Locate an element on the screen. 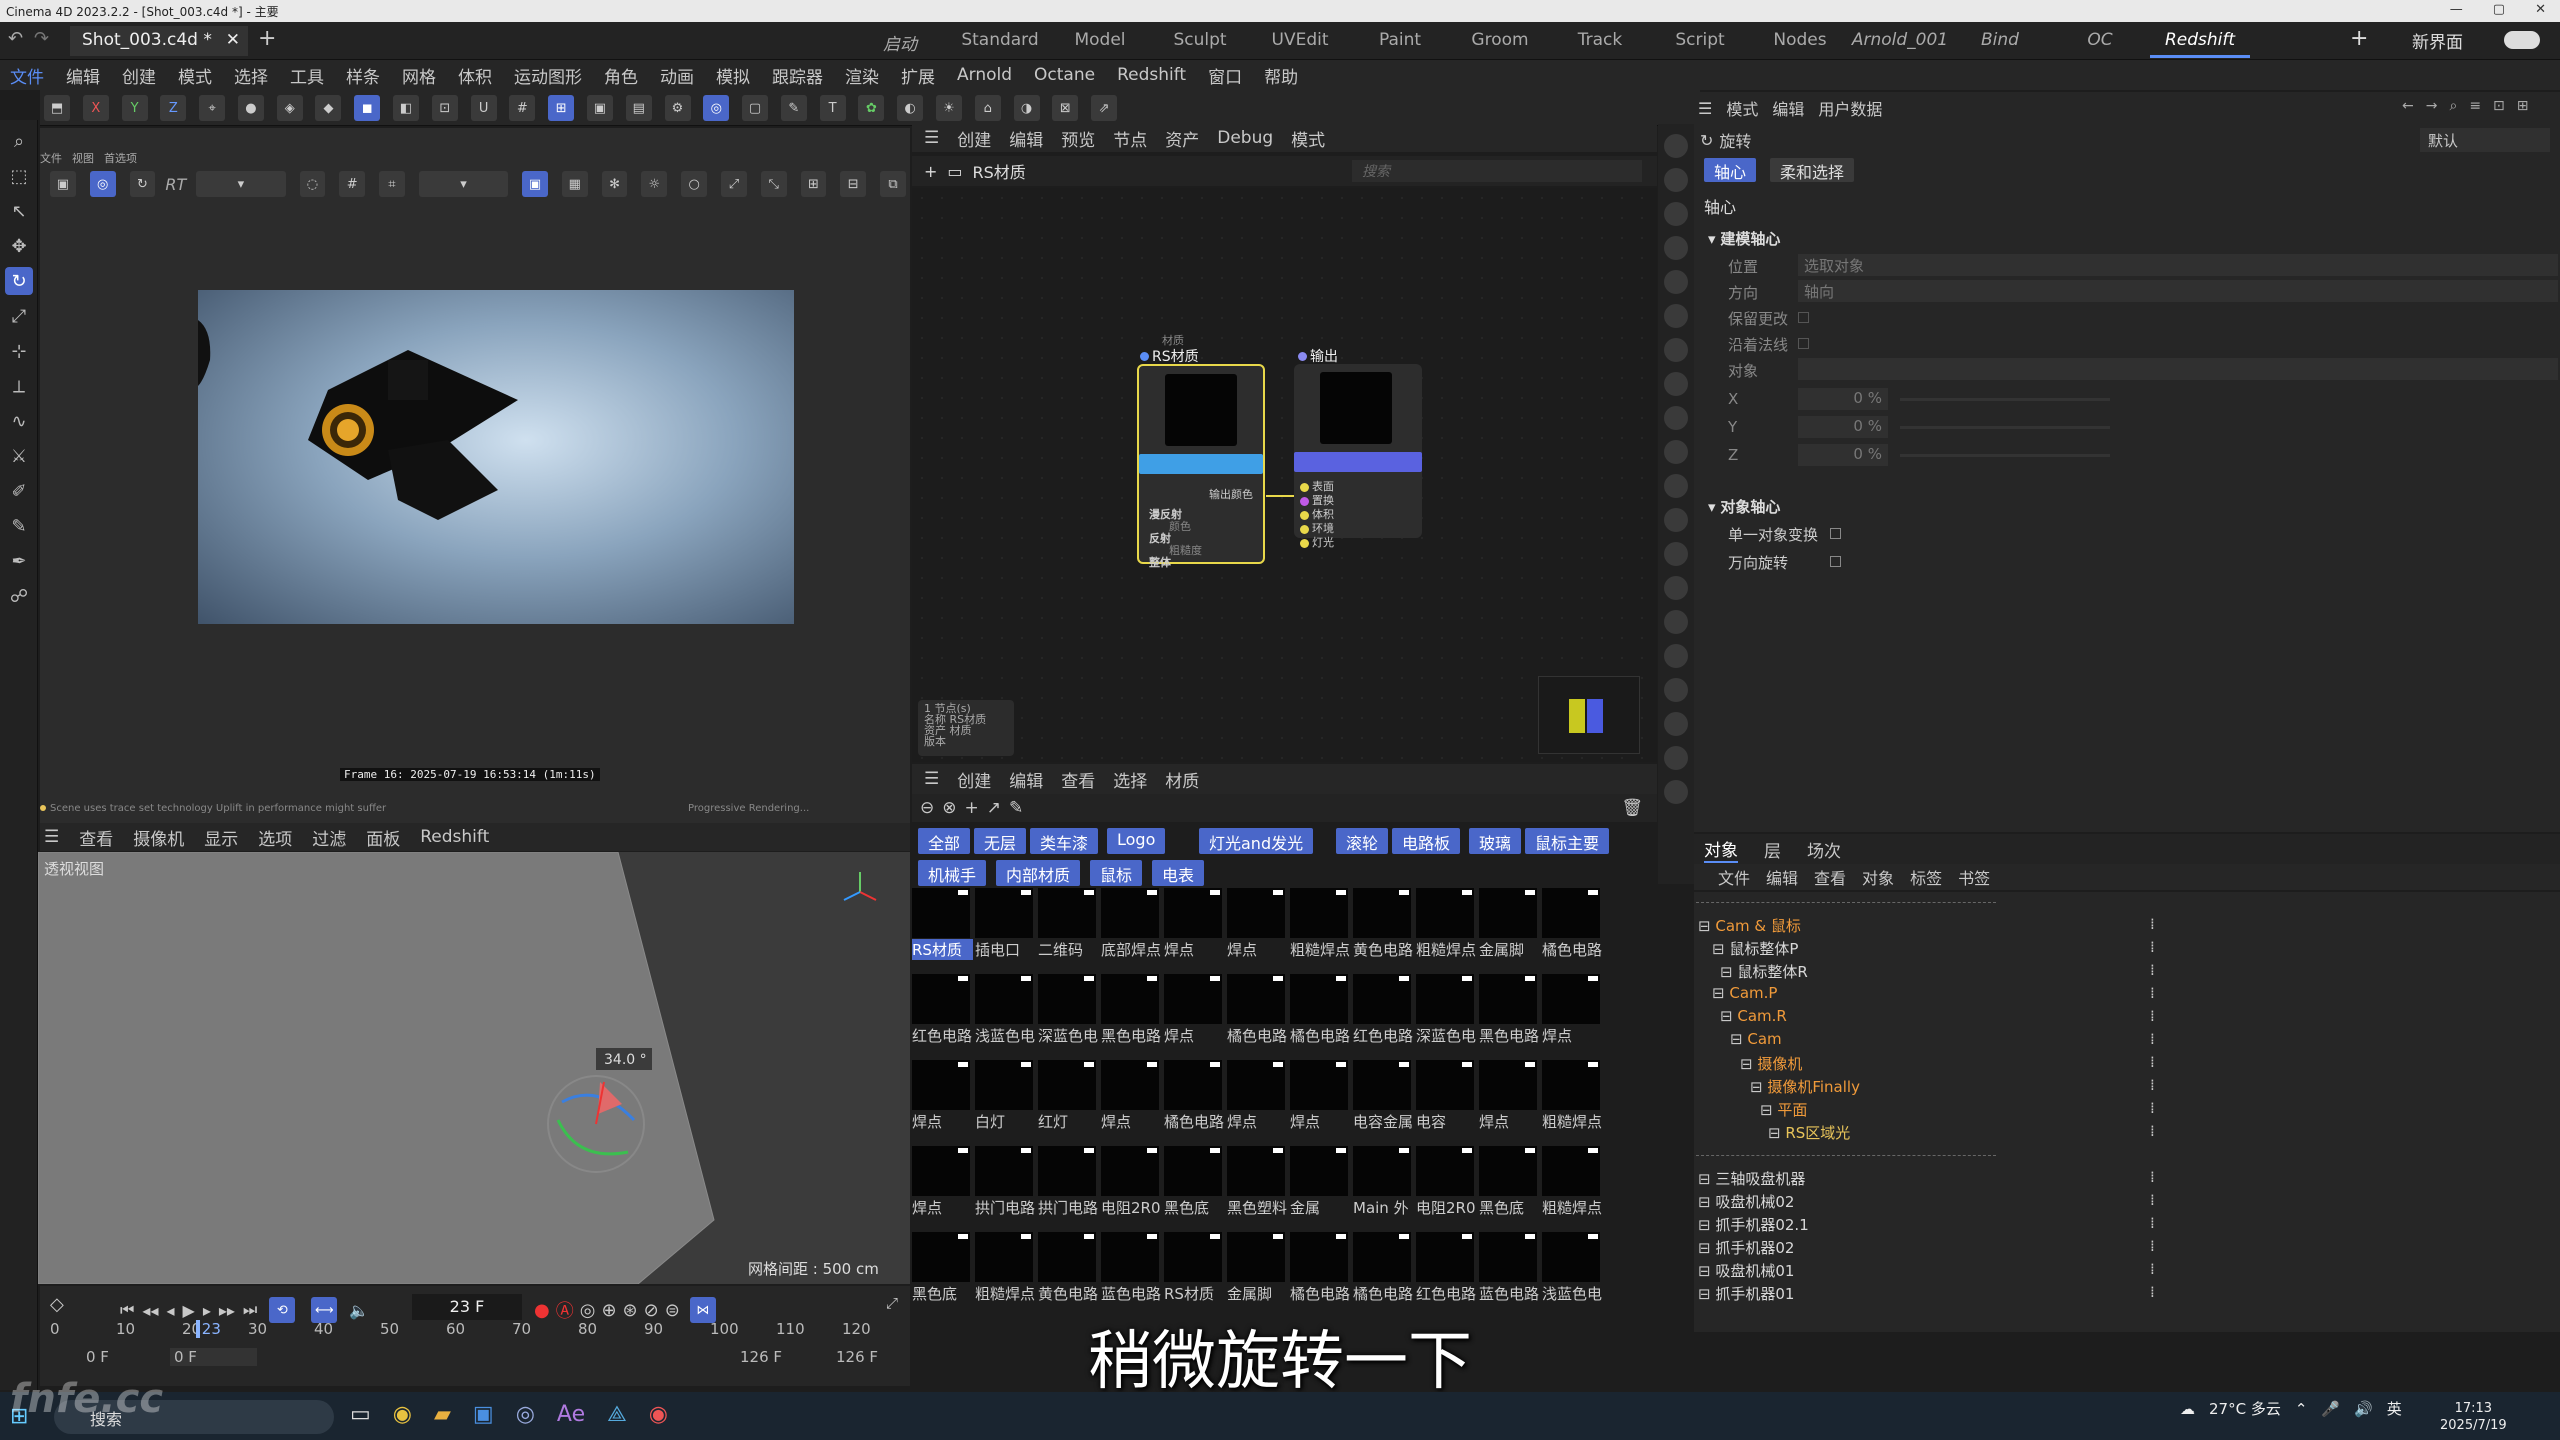  object-link-field is located at coordinates (2178, 369).